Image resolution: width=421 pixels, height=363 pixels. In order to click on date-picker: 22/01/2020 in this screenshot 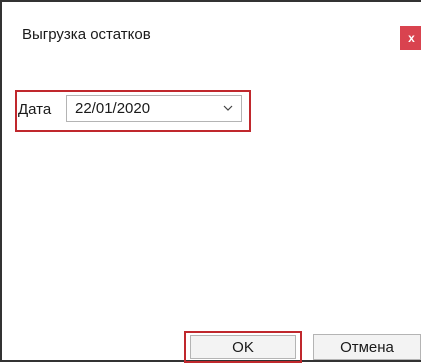, I will do `click(154, 108)`.